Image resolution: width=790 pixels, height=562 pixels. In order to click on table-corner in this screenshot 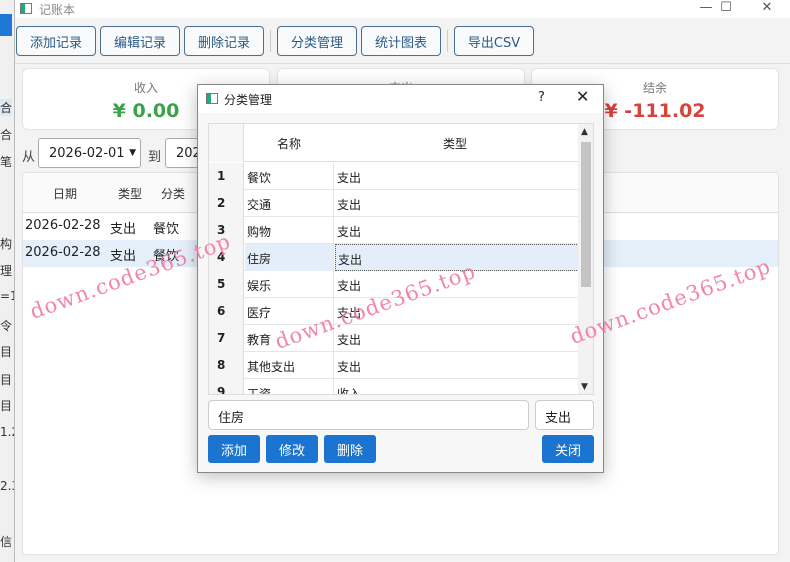, I will do `click(226, 143)`.